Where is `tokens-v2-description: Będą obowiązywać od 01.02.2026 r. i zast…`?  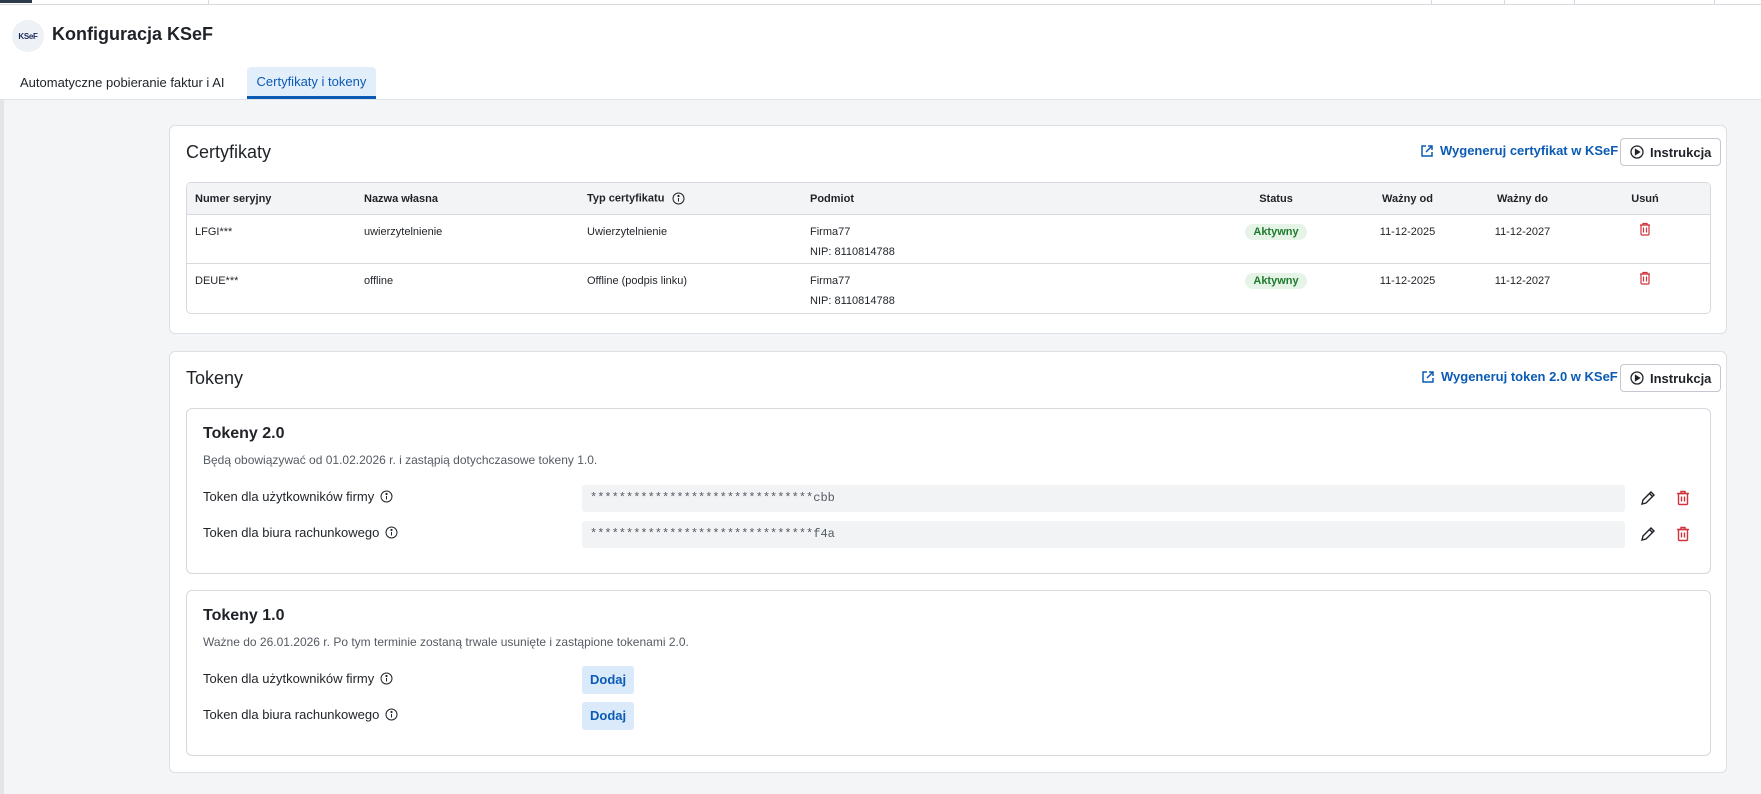 tokens-v2-description: Będą obowiązywać od 01.02.2026 r. i zast… is located at coordinates (400, 460).